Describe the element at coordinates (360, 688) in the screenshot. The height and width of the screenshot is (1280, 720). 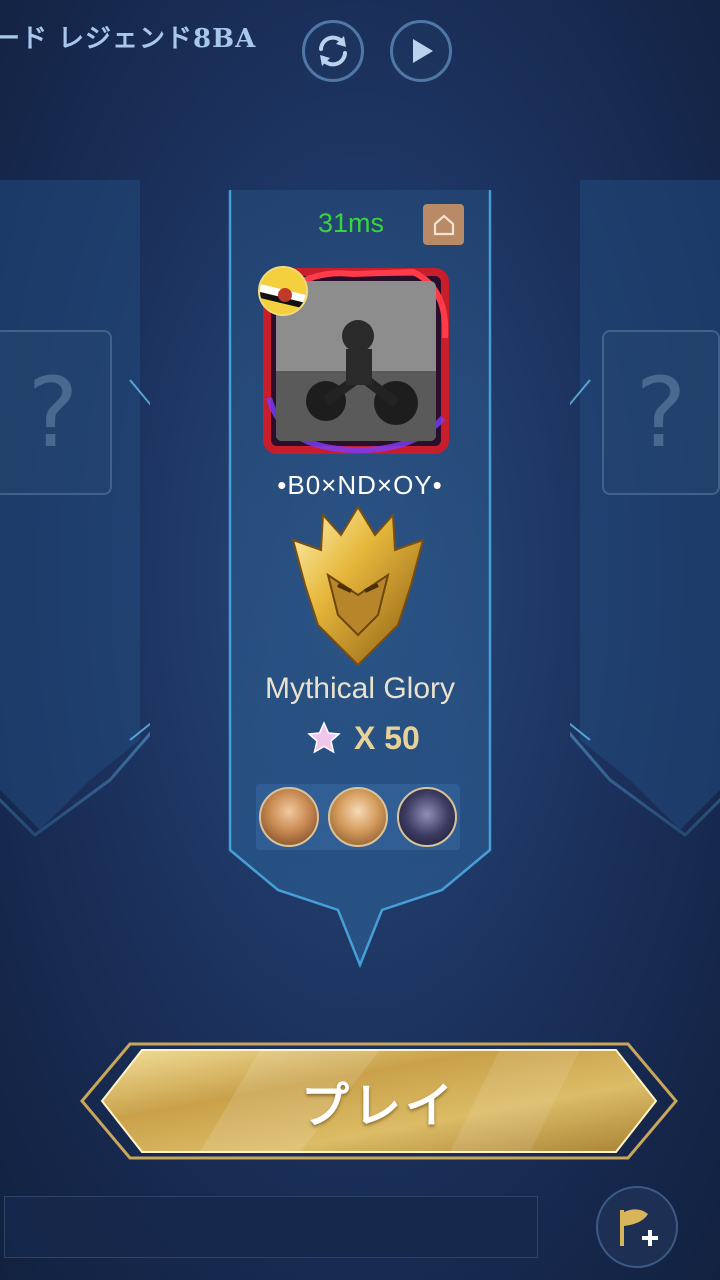
I see `rank-name: Mythical Glory` at that location.